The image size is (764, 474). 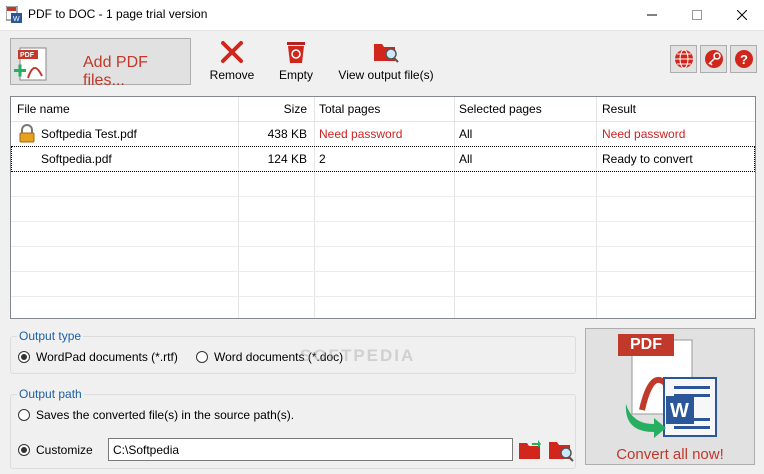 I want to click on remove-button: Remove, so click(x=232, y=61).